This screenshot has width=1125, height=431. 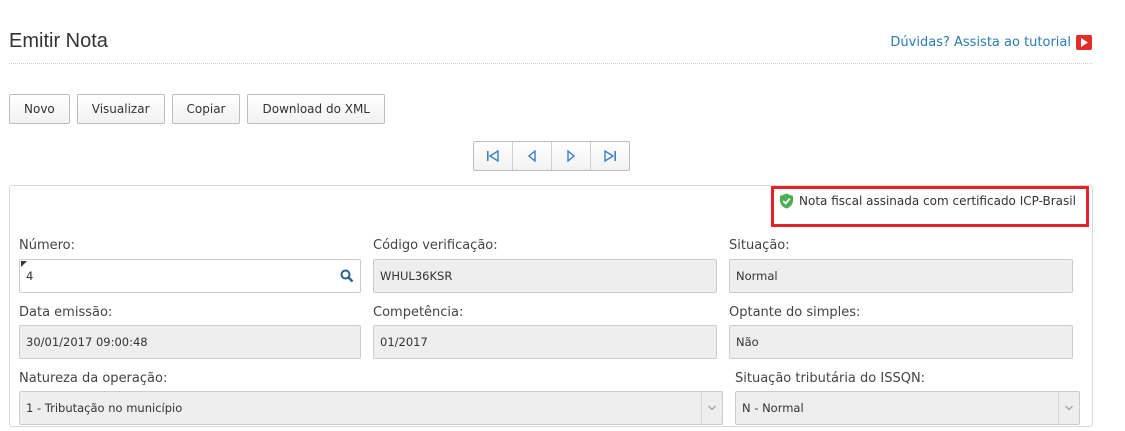 What do you see at coordinates (907, 408) in the screenshot?
I see `situacao-tributaria-select: N - Normal` at bounding box center [907, 408].